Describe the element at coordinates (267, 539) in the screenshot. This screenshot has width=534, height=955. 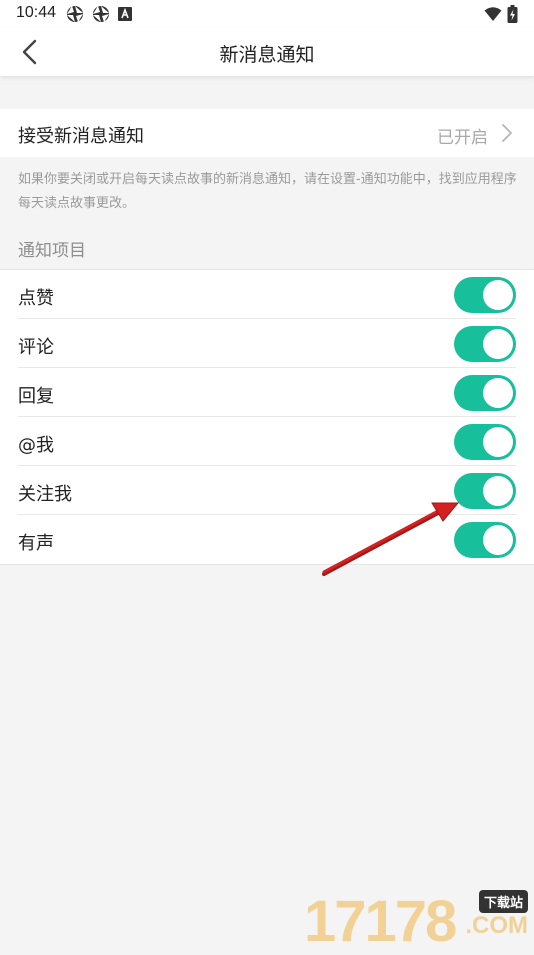
I see `toggle-row-audio: 有声` at that location.